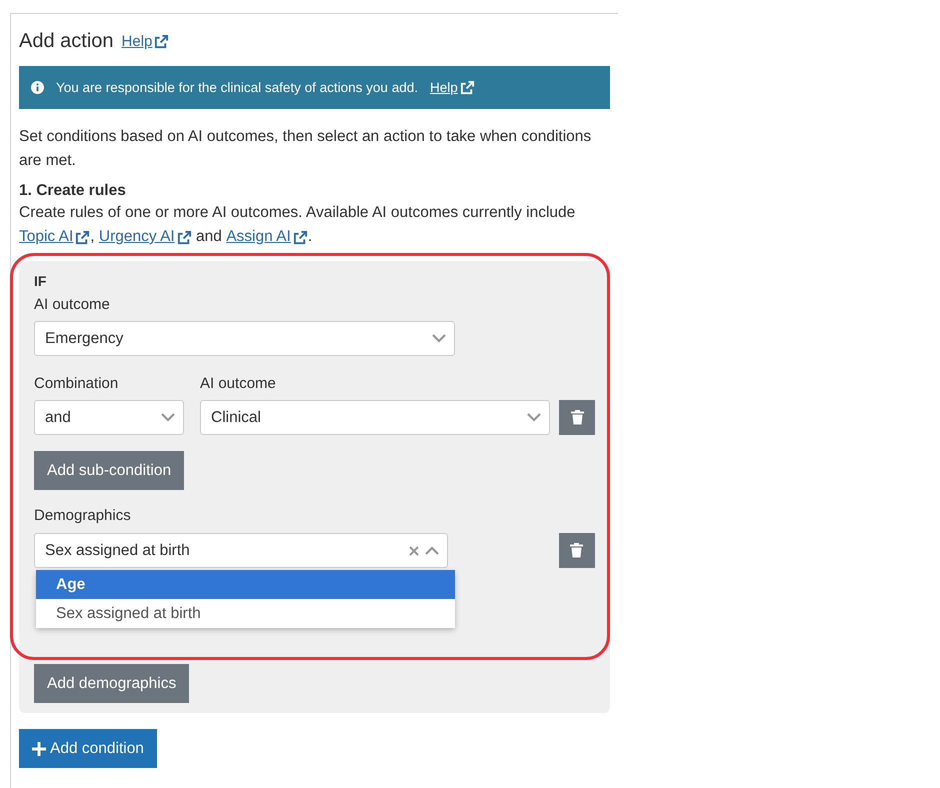  What do you see at coordinates (237, 87) in the screenshot?
I see `banner-text: You are responsible for the clinical safety of actions you add.` at bounding box center [237, 87].